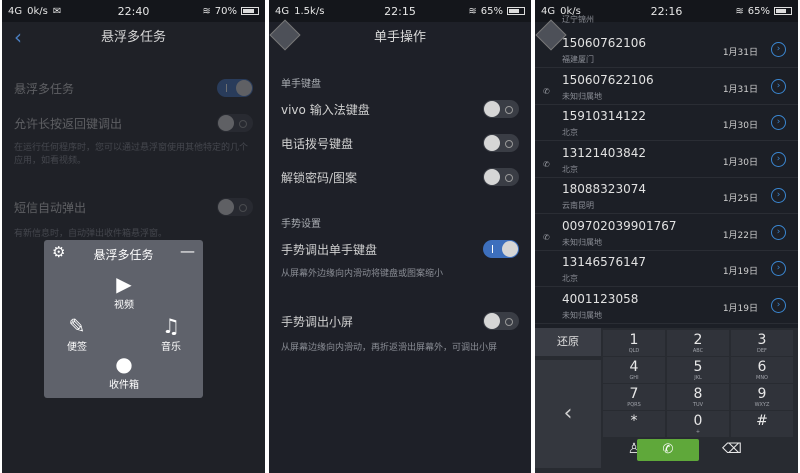  I want to click on key-1: 1 QLD, so click(634, 343).